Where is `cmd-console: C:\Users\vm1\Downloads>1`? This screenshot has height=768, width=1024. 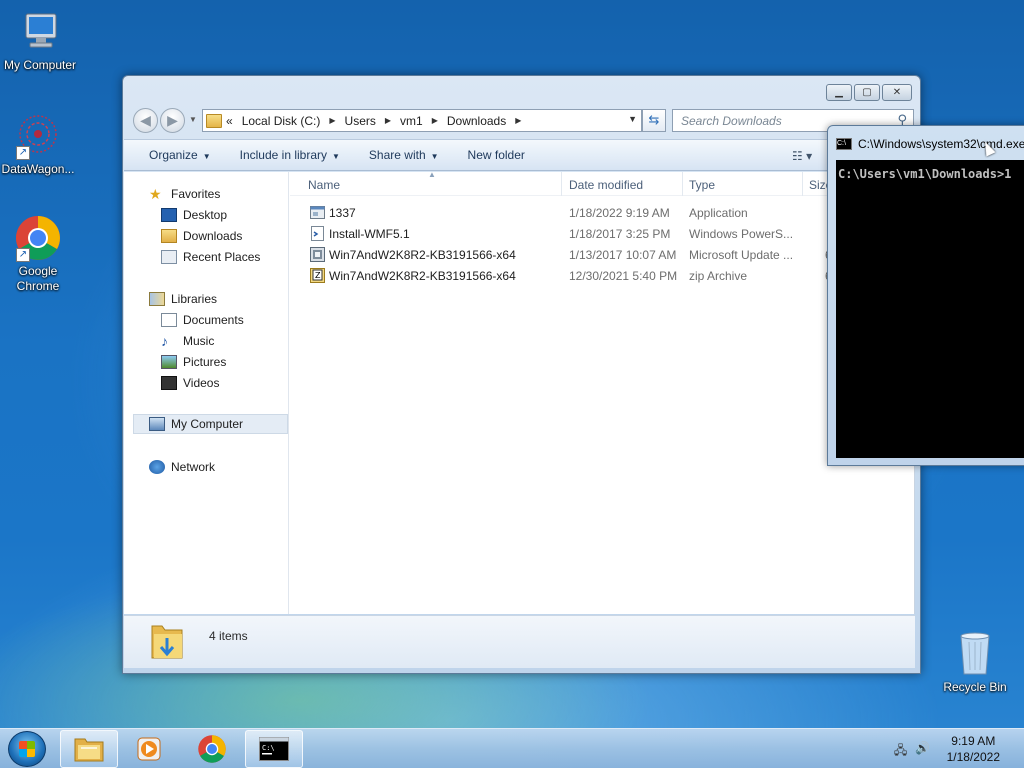
cmd-console: C:\Users\vm1\Downloads>1 is located at coordinates (930, 309).